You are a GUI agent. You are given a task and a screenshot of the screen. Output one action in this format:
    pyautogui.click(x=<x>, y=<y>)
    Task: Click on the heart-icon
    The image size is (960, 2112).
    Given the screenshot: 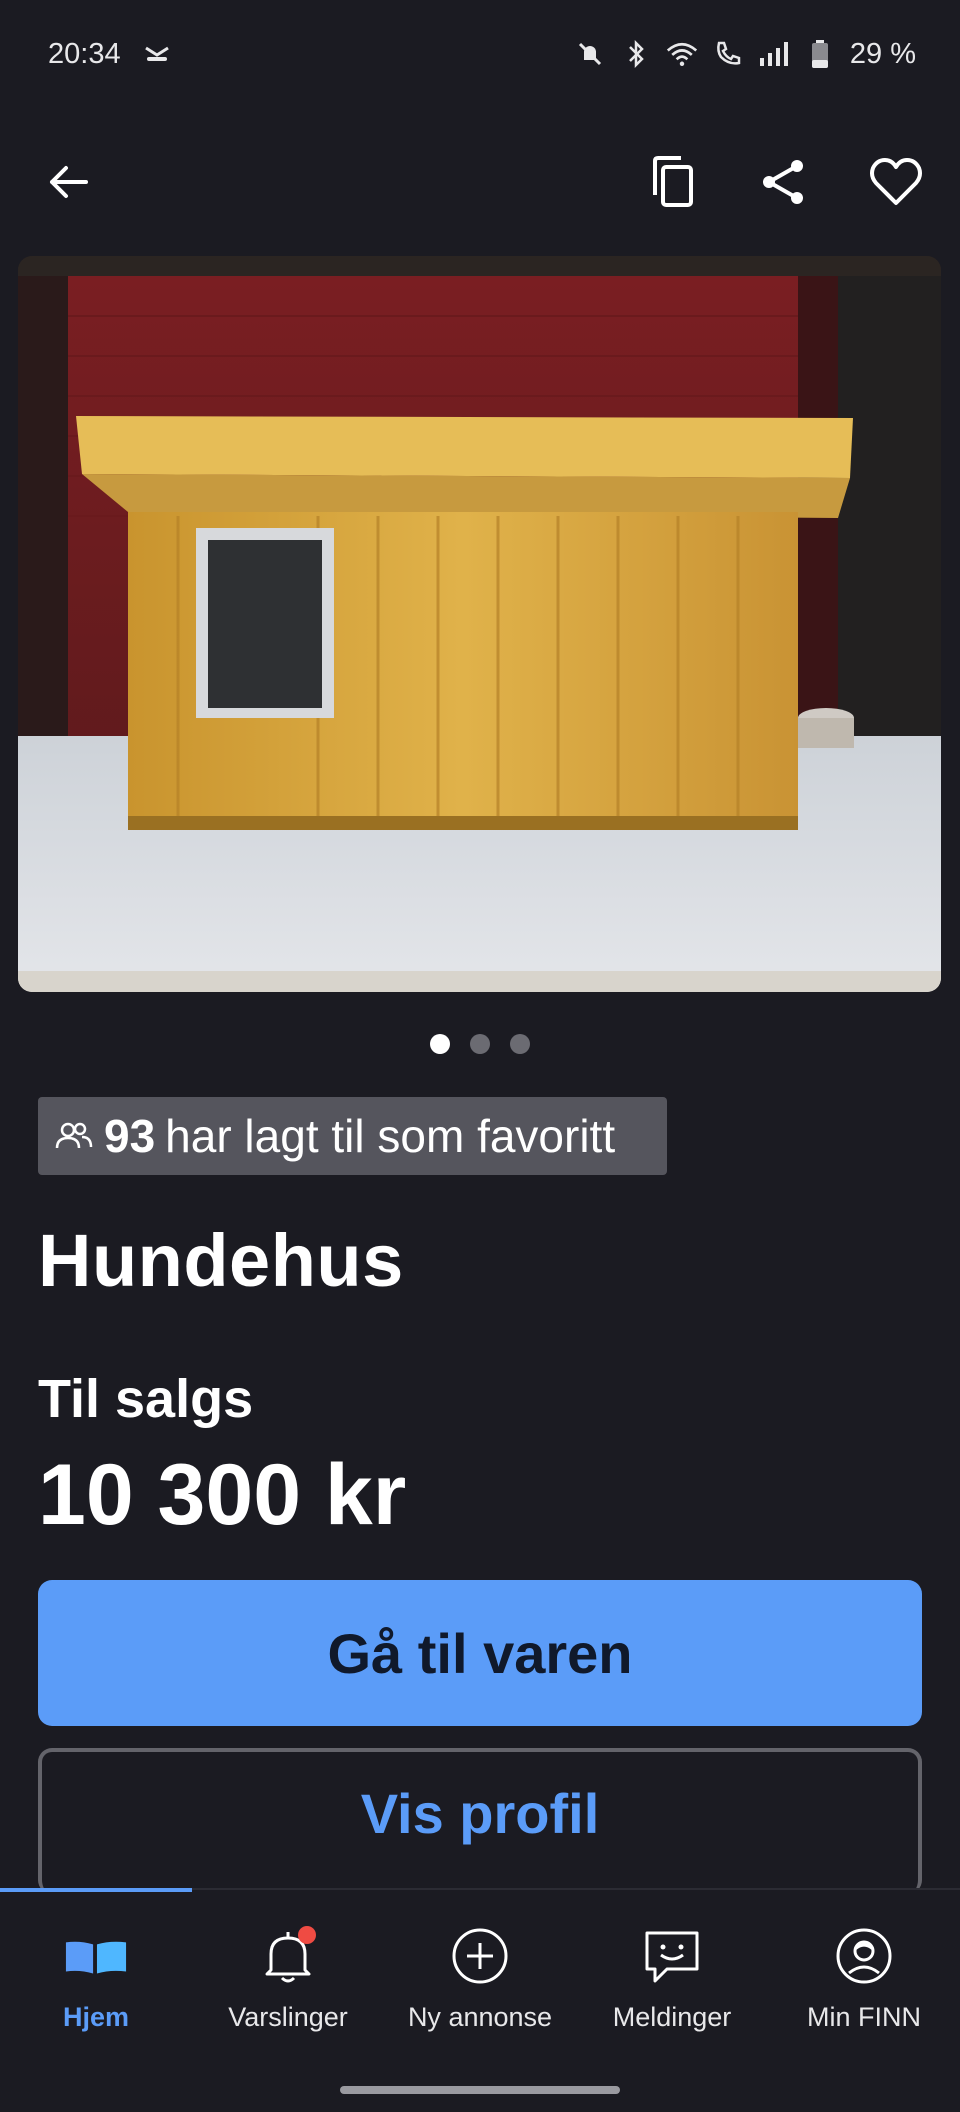 What is the action you would take?
    pyautogui.click(x=896, y=181)
    